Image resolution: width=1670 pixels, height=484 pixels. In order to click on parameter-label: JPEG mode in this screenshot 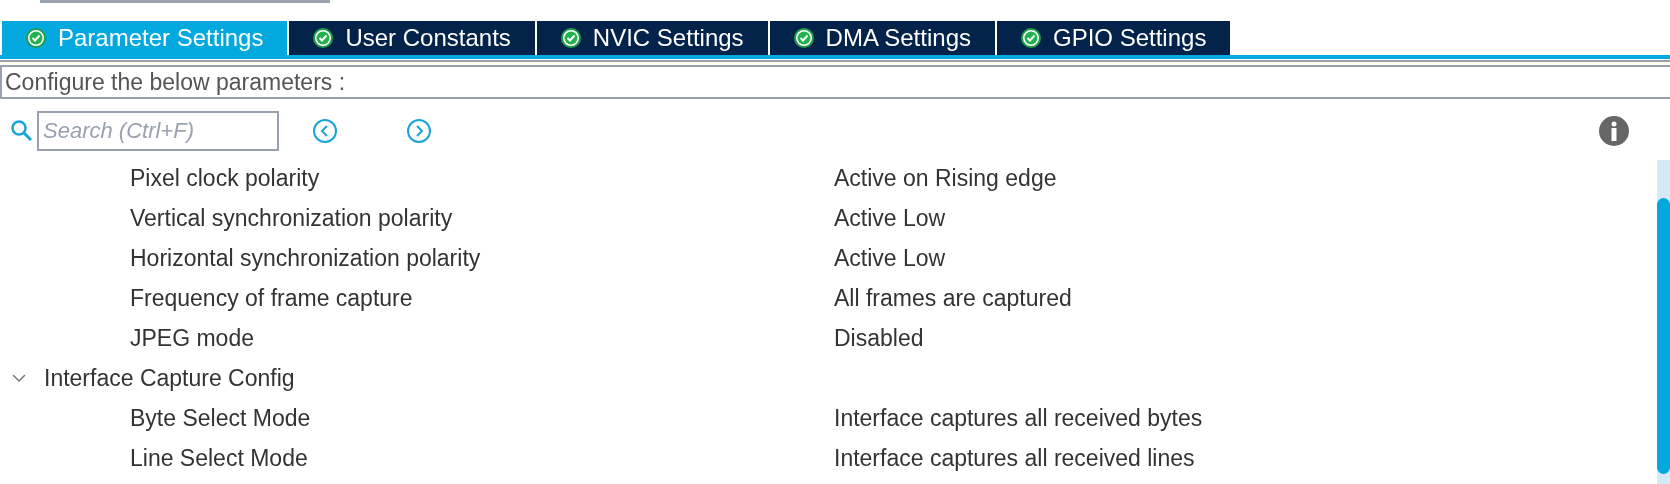, I will do `click(192, 338)`.